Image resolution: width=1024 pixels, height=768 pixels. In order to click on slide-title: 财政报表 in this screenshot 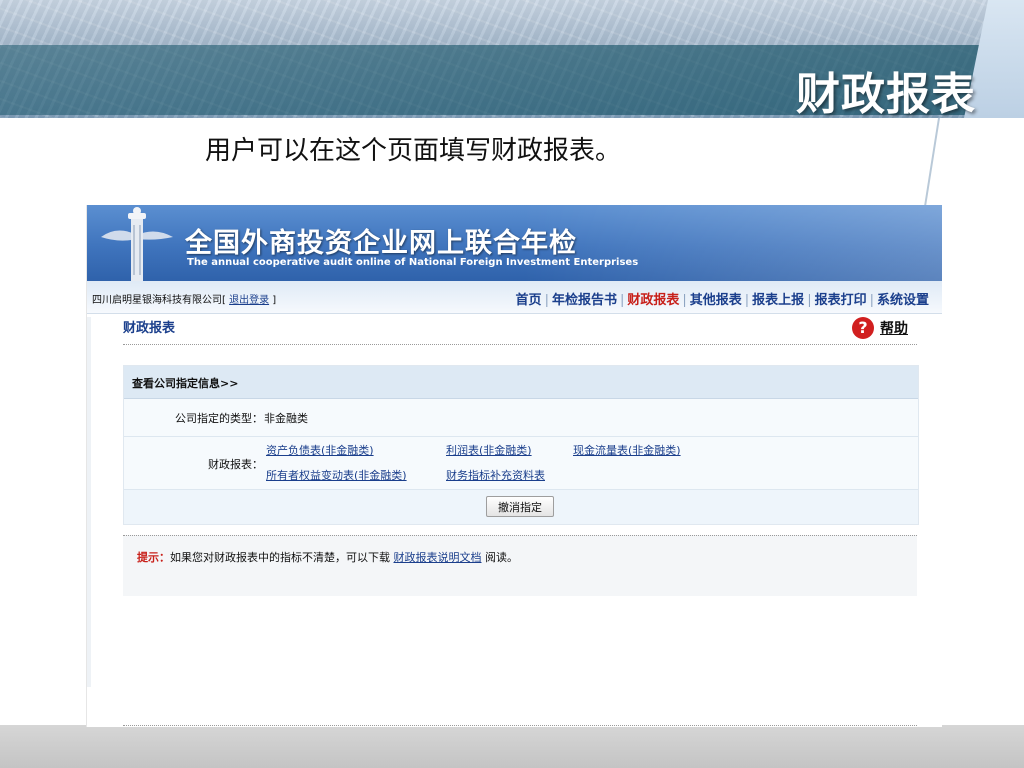, I will do `click(886, 93)`.